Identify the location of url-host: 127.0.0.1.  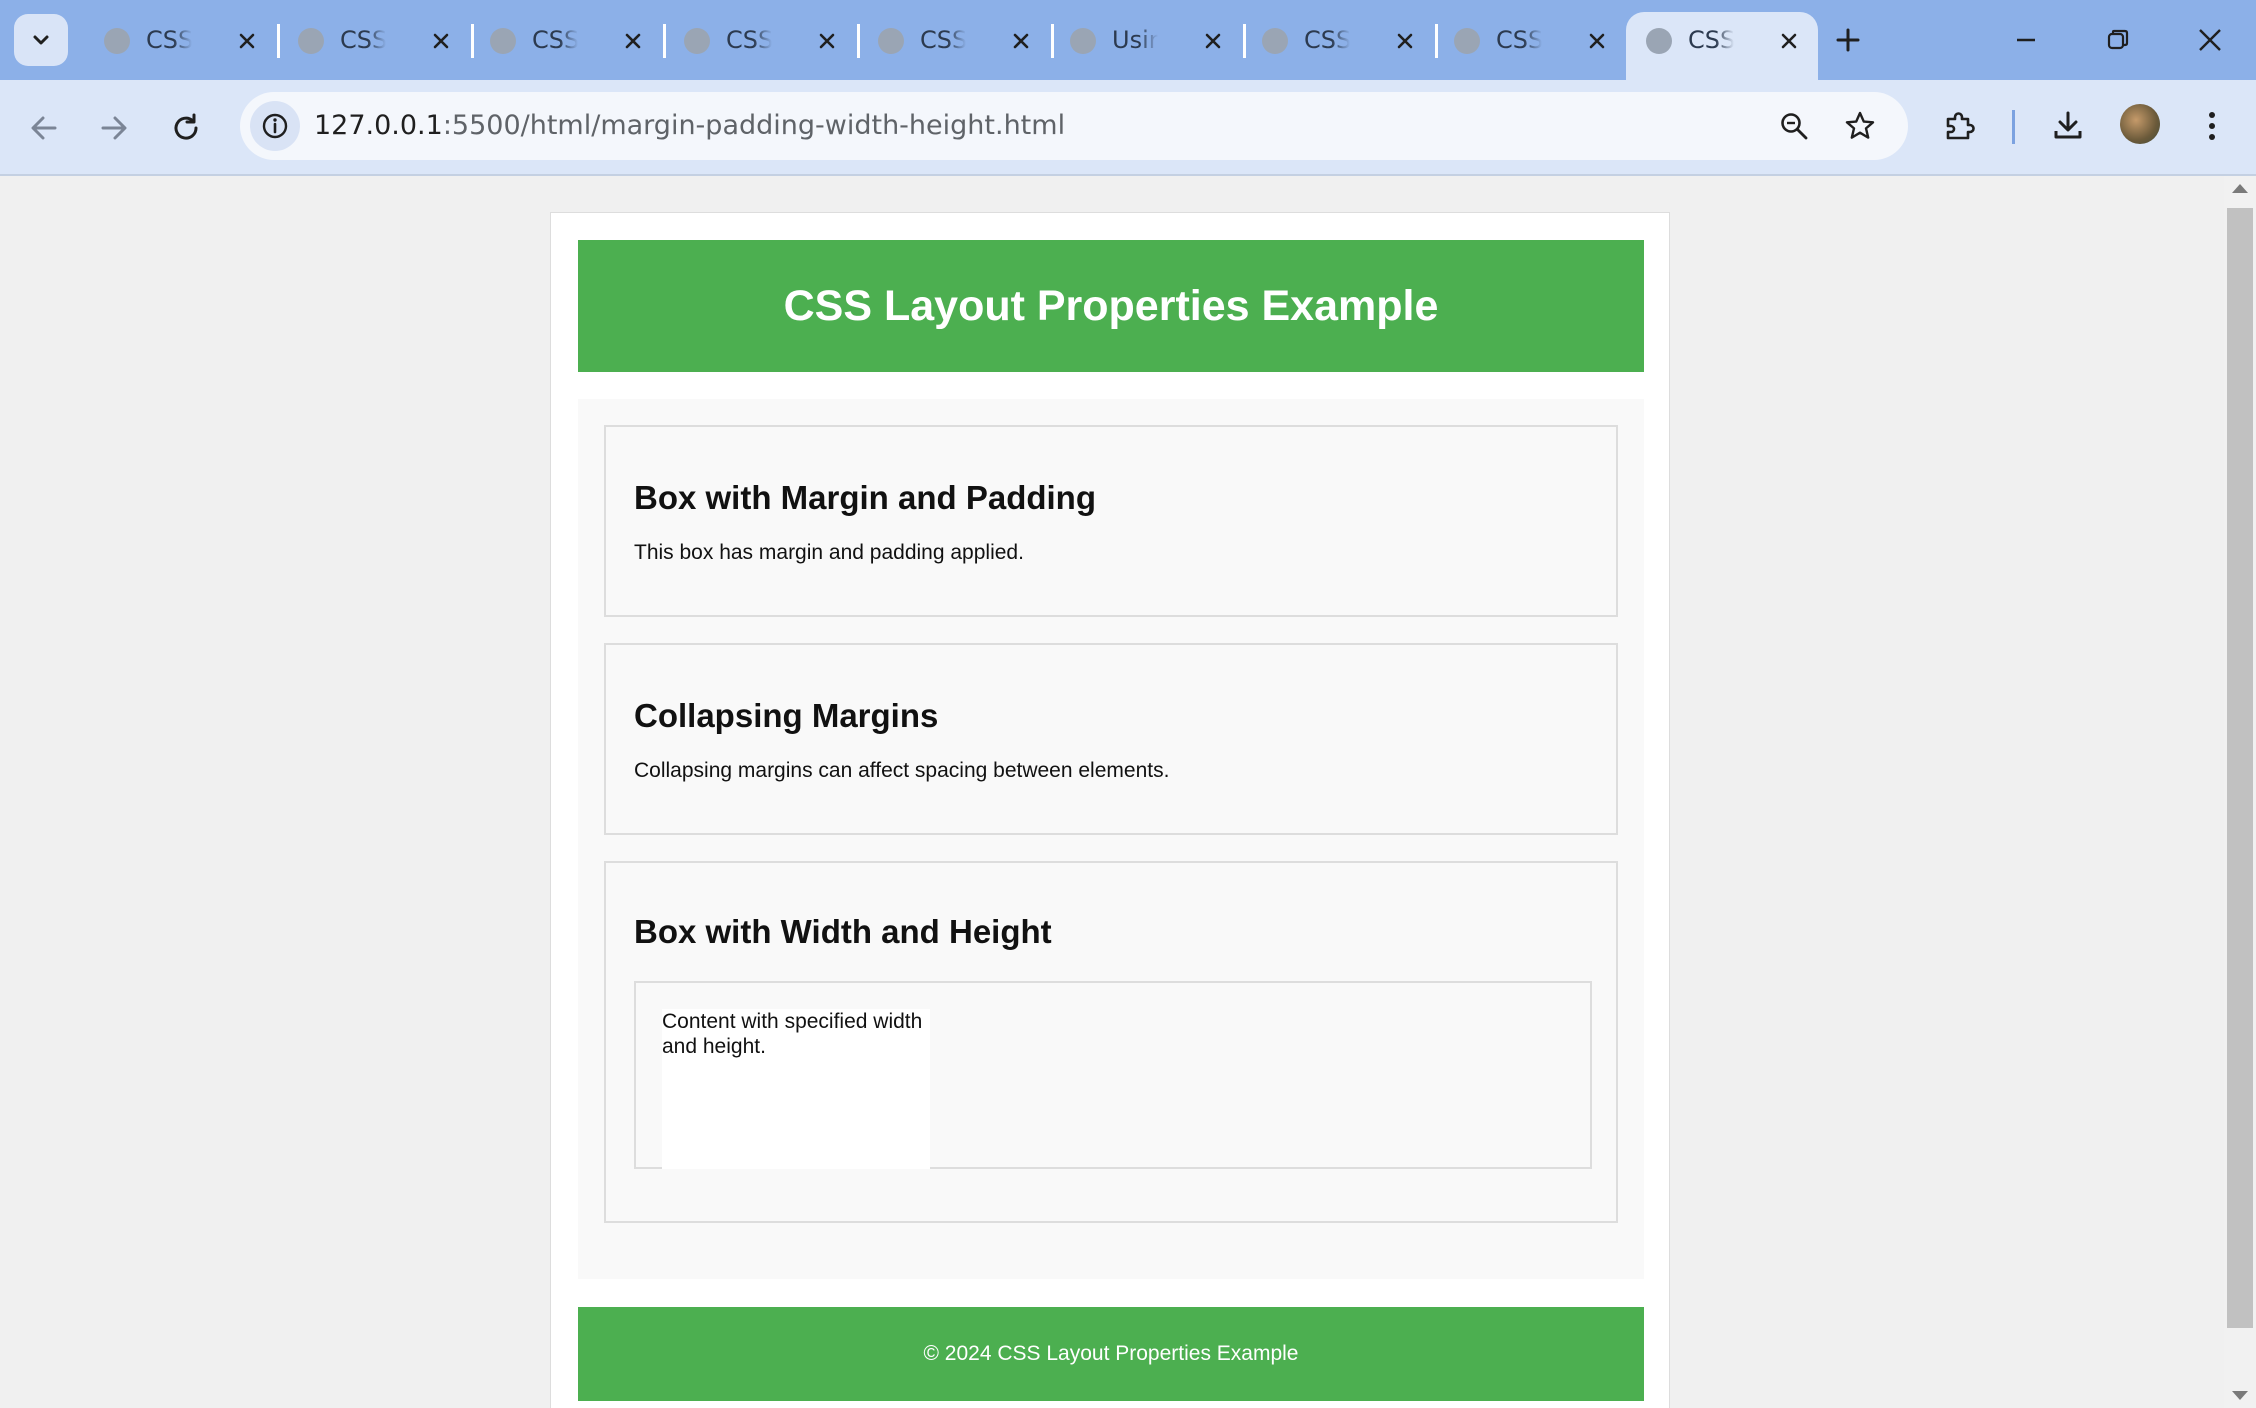
(378, 125).